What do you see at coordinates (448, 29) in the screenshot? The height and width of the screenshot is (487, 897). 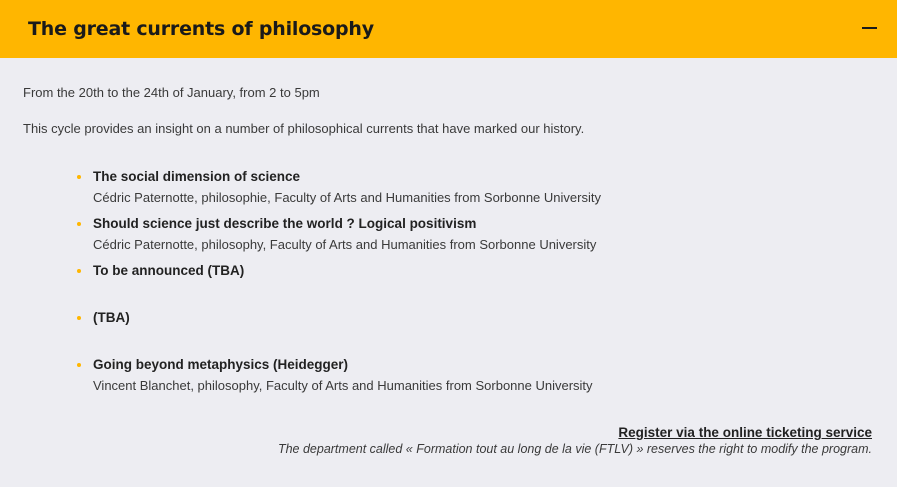 I see `accordion-header: The great currents of philosophy` at bounding box center [448, 29].